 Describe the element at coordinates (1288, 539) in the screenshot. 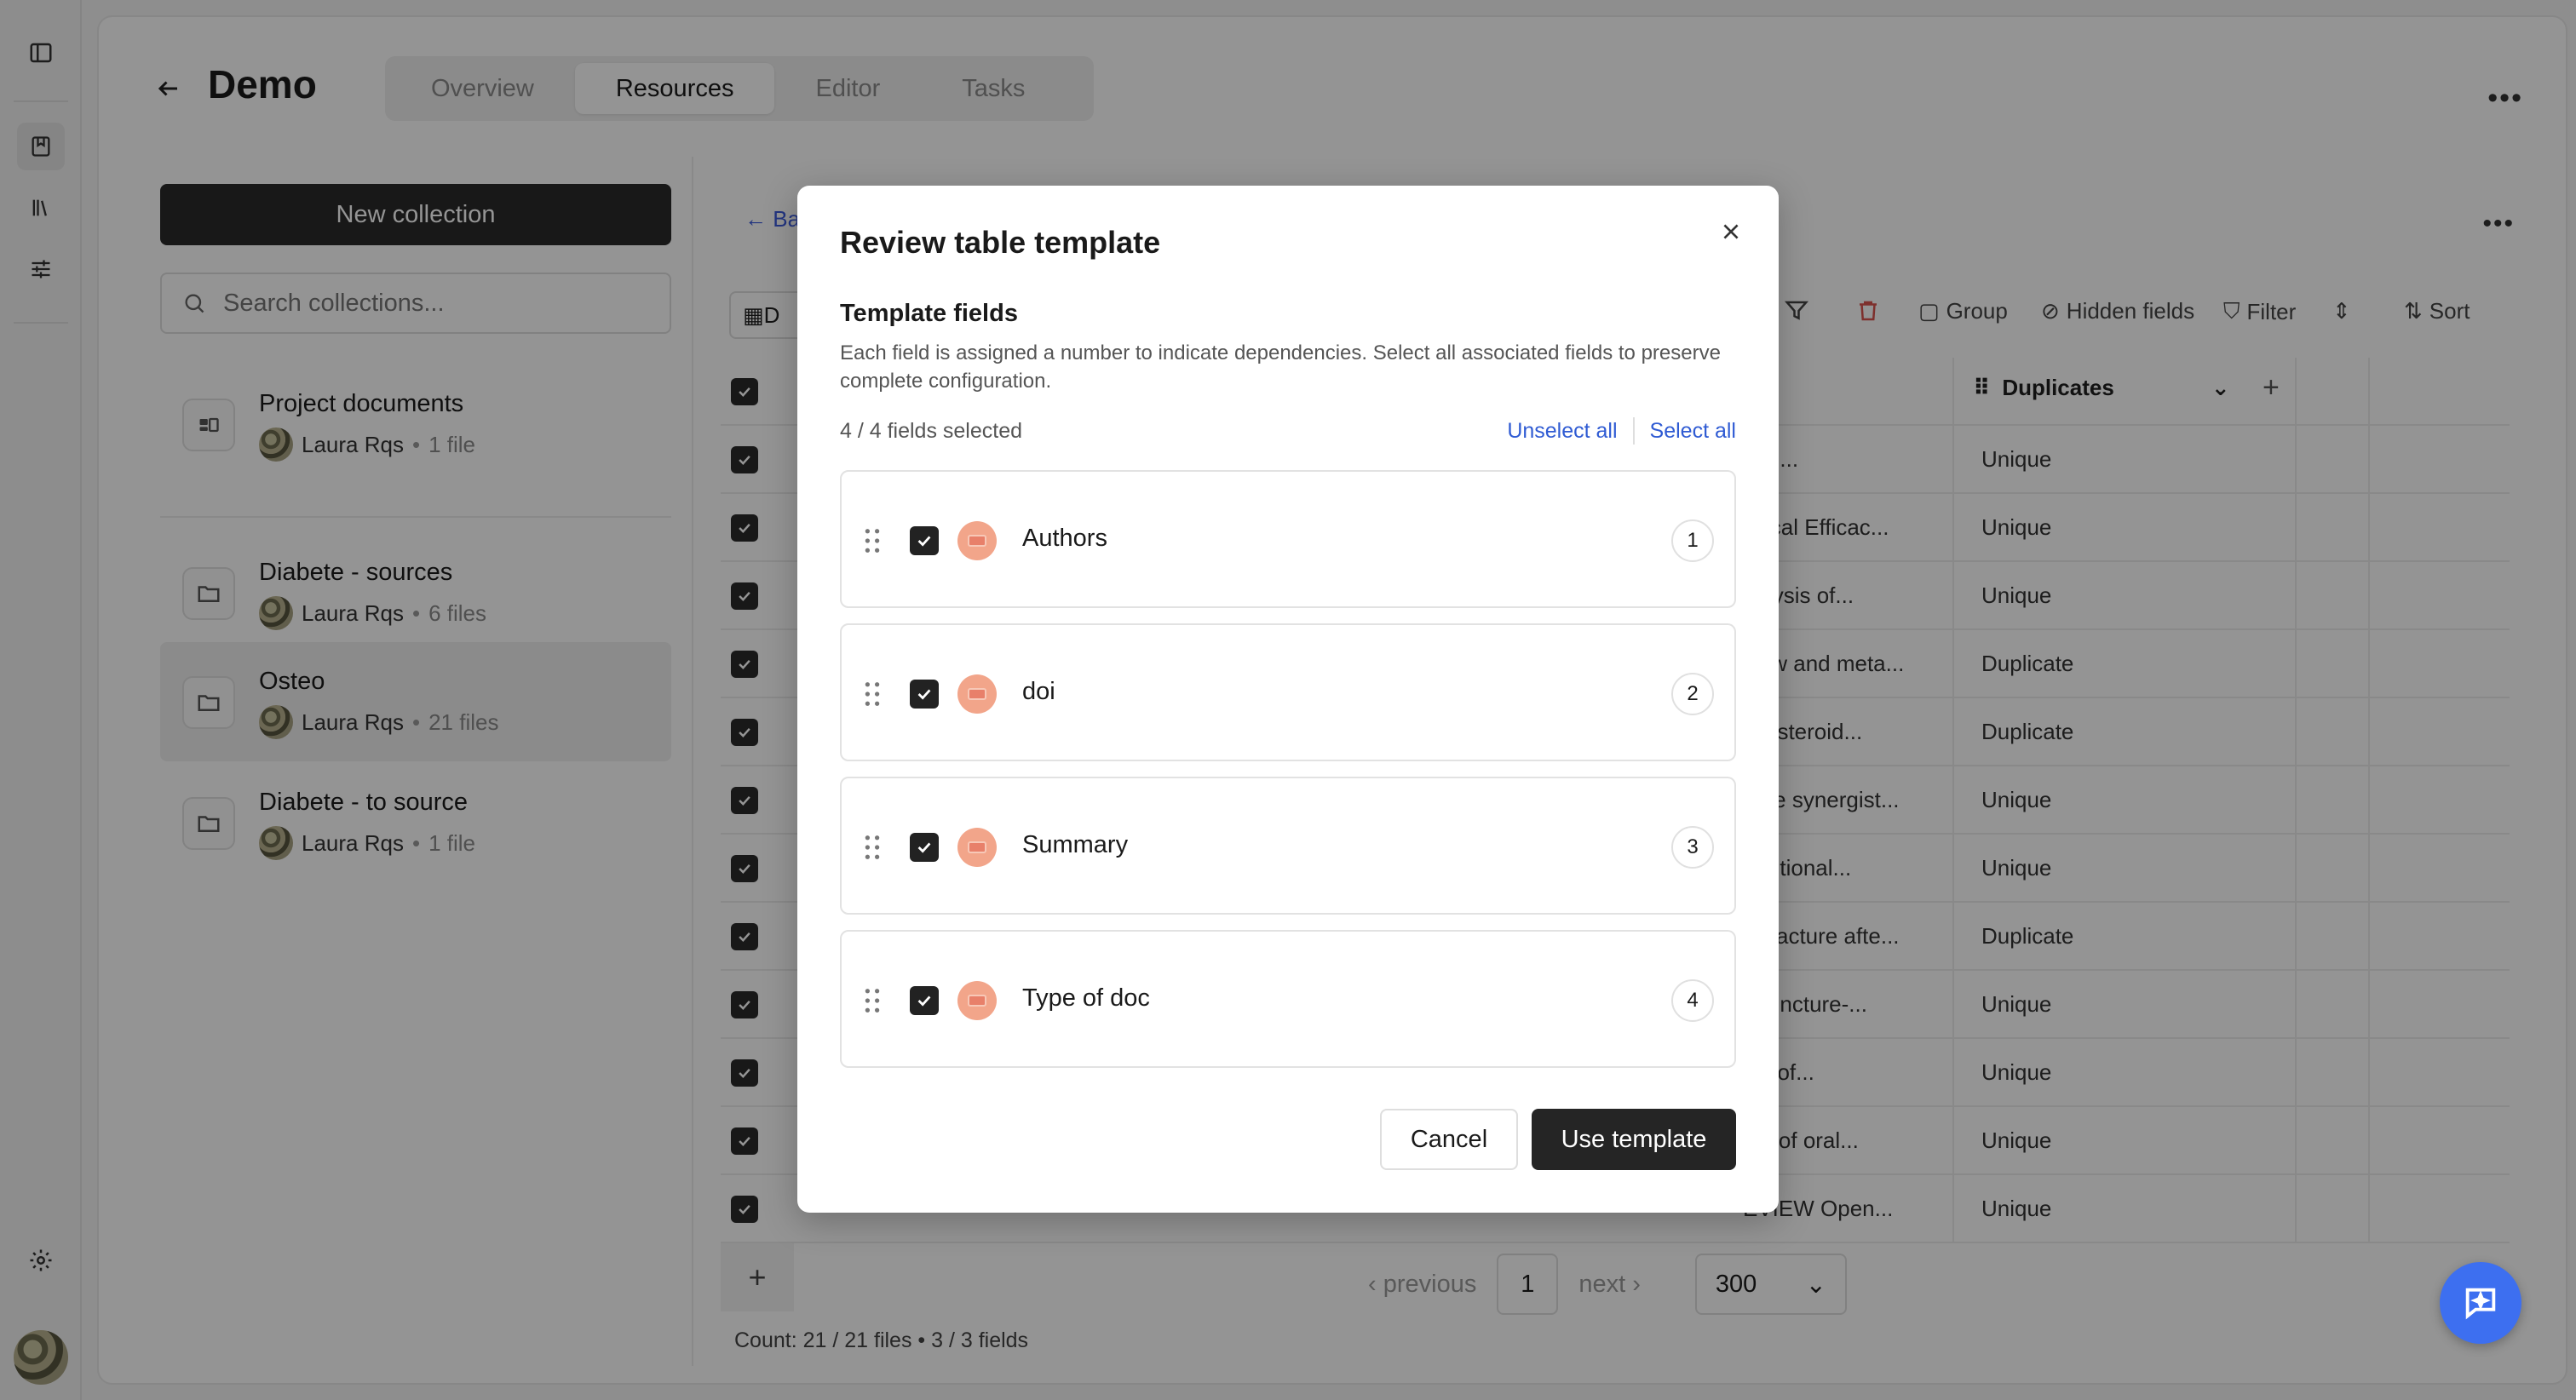

I see `template-field-card: Authors 1` at that location.